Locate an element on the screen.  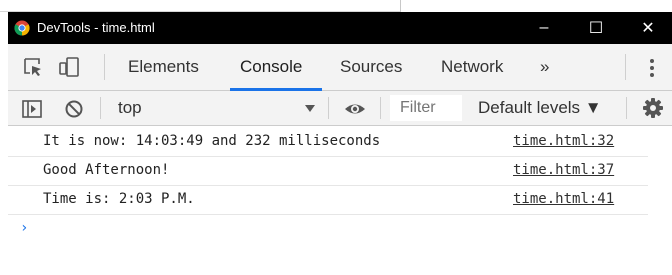
minimize-icon: – is located at coordinates (544, 27).